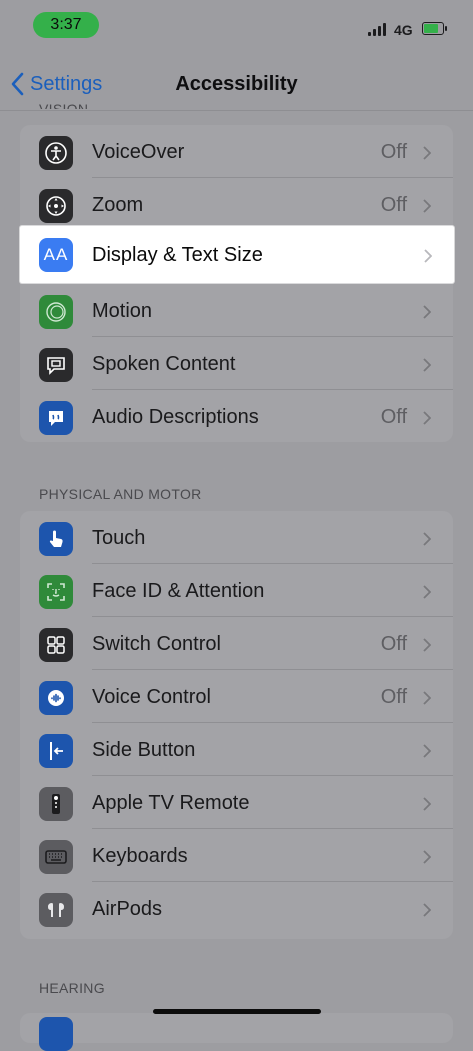  What do you see at coordinates (236, 84) in the screenshot?
I see `page-title: Accessibility` at bounding box center [236, 84].